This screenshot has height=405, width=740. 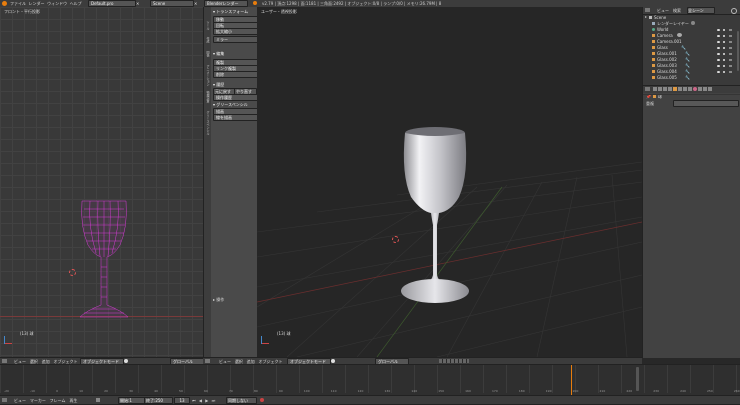 What do you see at coordinates (204, 400) in the screenshot?
I see `playback-controls: ⏮ ◀ ▶ ⏭` at bounding box center [204, 400].